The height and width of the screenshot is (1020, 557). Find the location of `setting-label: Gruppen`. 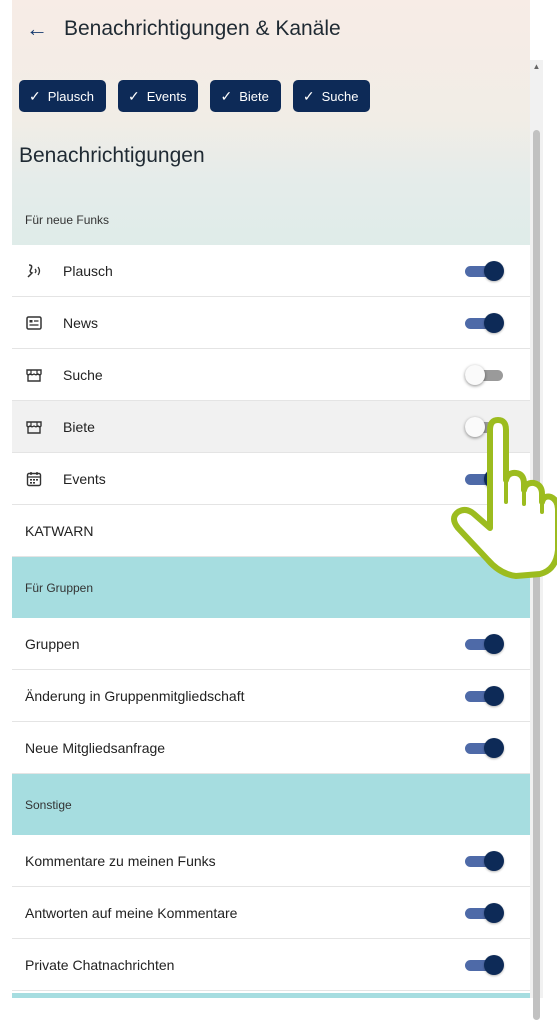

setting-label: Gruppen is located at coordinates (52, 643).